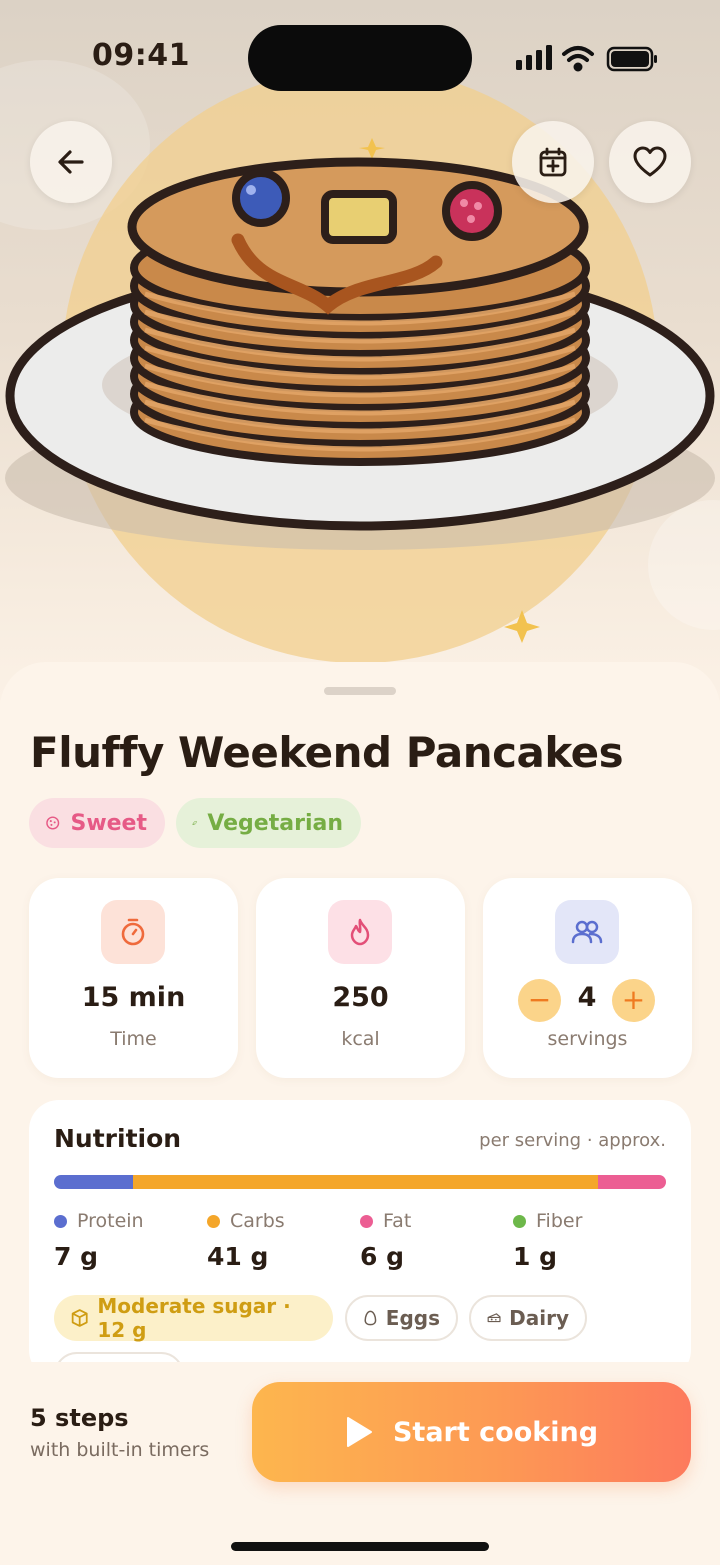 The height and width of the screenshot is (1565, 720). Describe the element at coordinates (141, 55) in the screenshot. I see `status-time: 09:41` at that location.